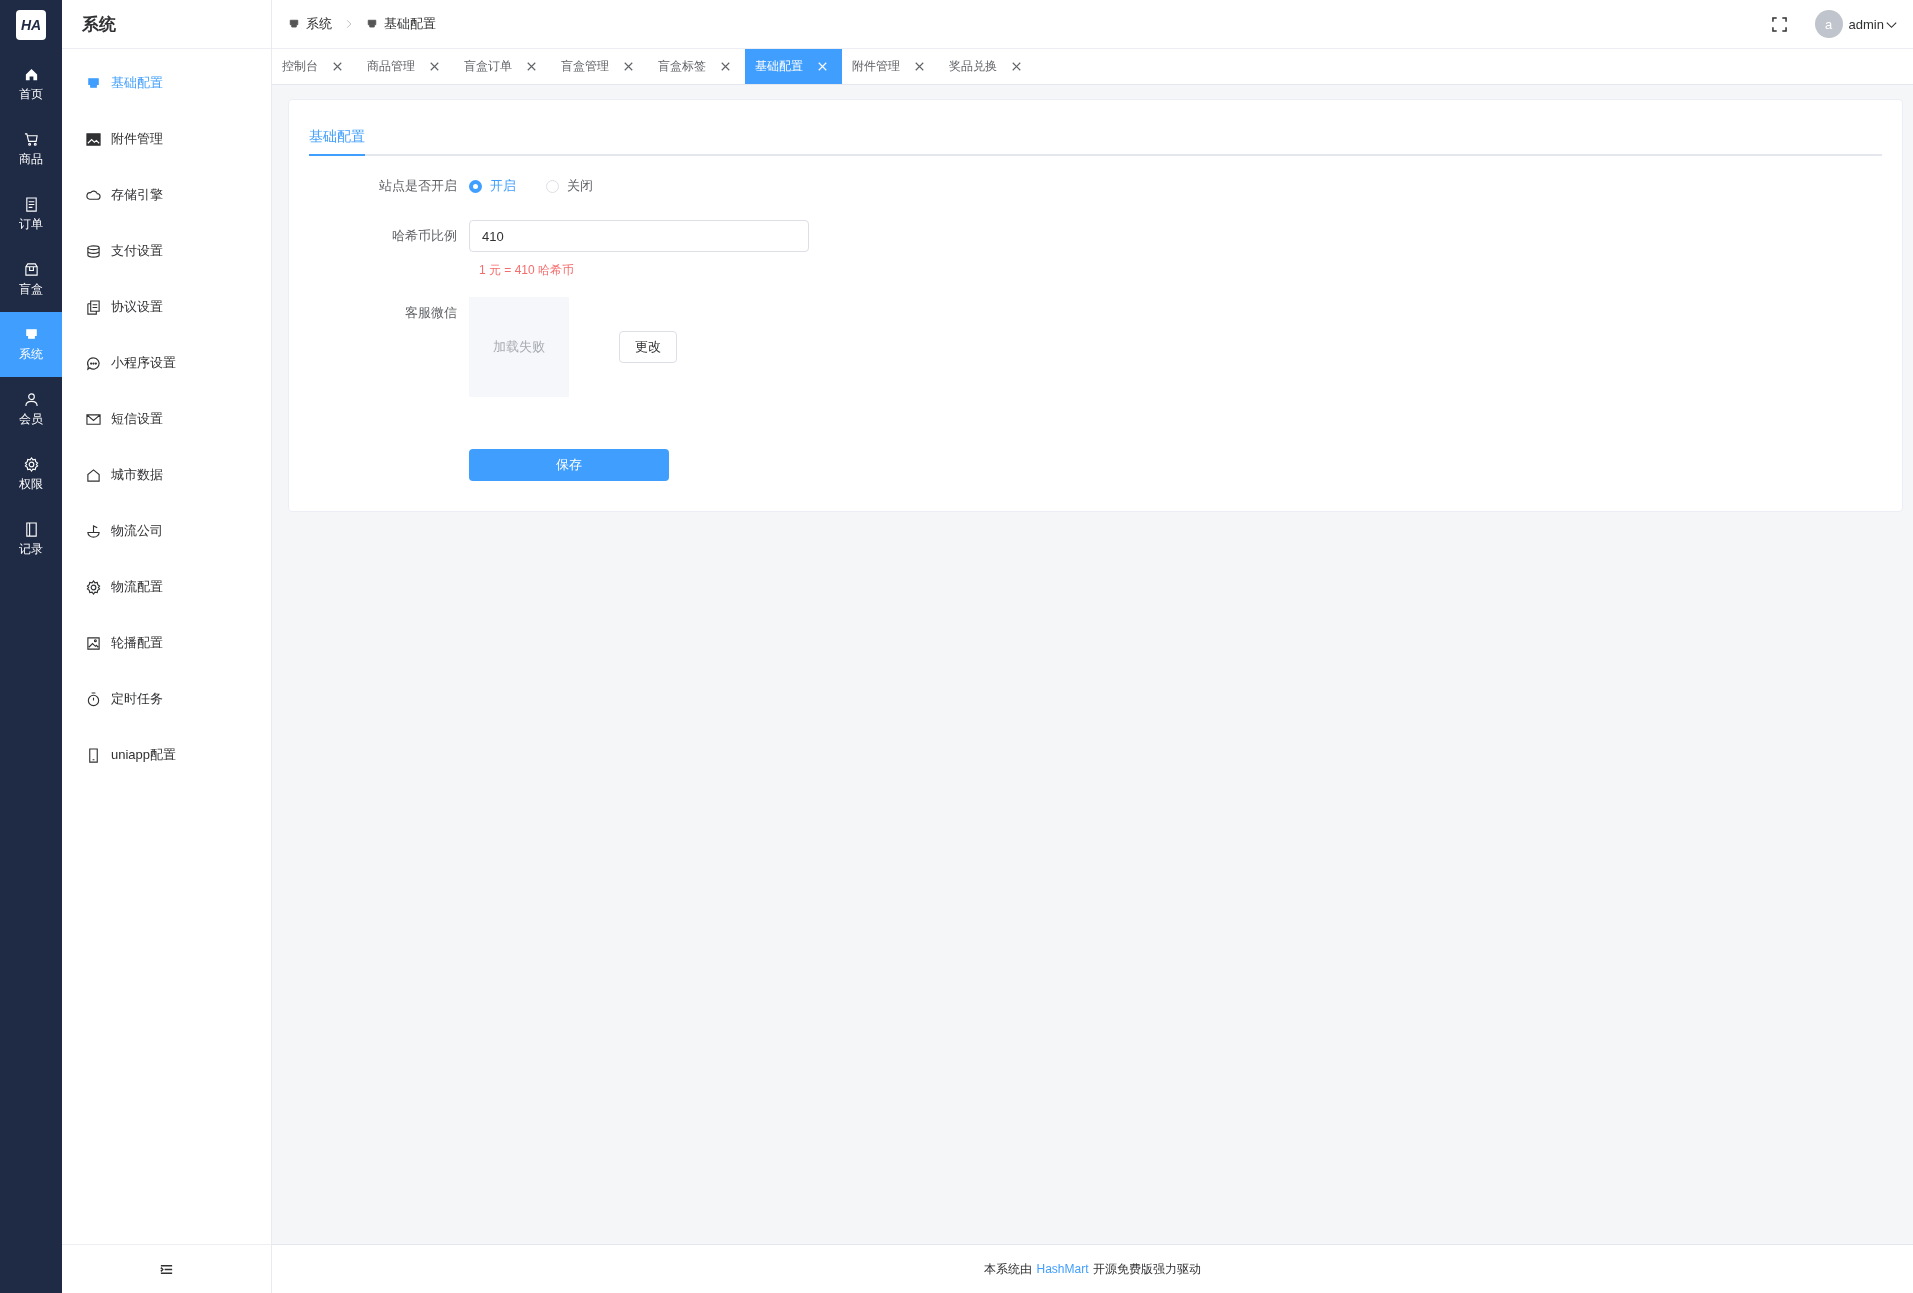 The height and width of the screenshot is (1293, 1913). I want to click on menu-label: 基础配置, so click(137, 83).